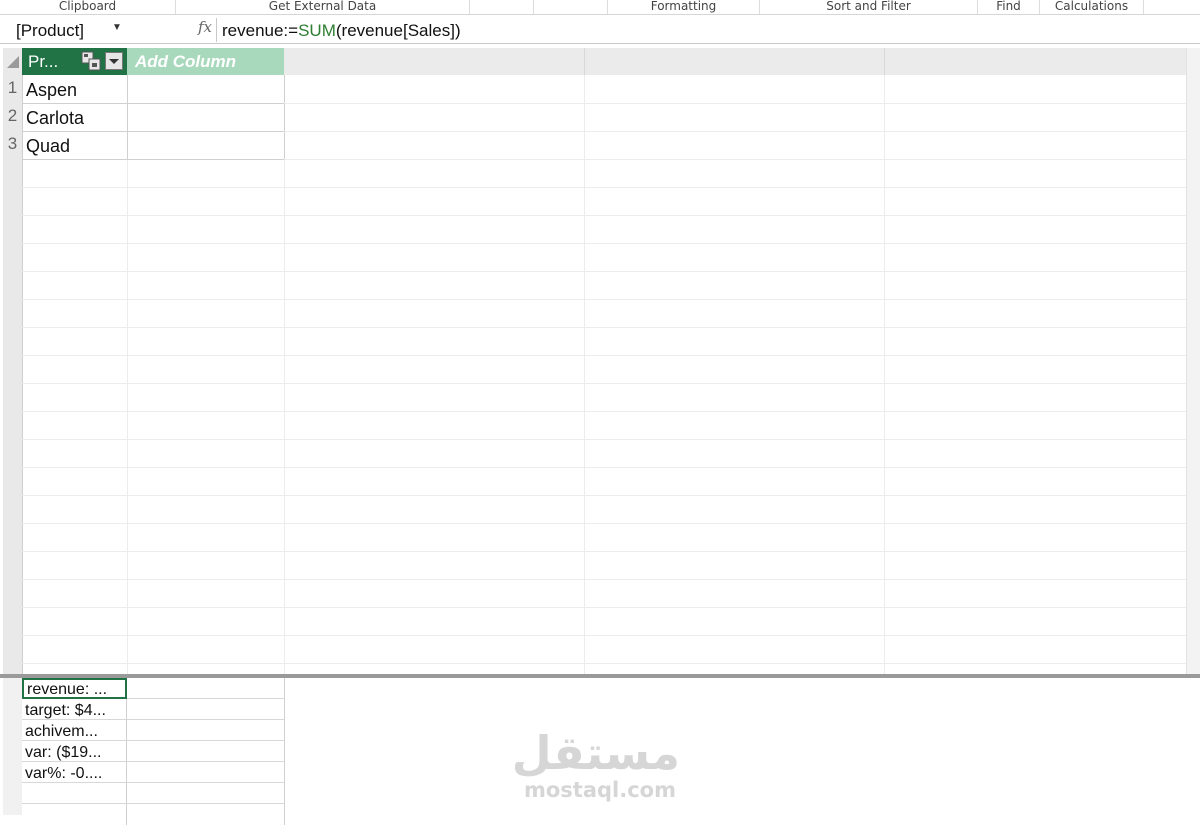 This screenshot has height=825, width=1200. What do you see at coordinates (600, 790) in the screenshot?
I see `watermark-latin: mostaql.com` at bounding box center [600, 790].